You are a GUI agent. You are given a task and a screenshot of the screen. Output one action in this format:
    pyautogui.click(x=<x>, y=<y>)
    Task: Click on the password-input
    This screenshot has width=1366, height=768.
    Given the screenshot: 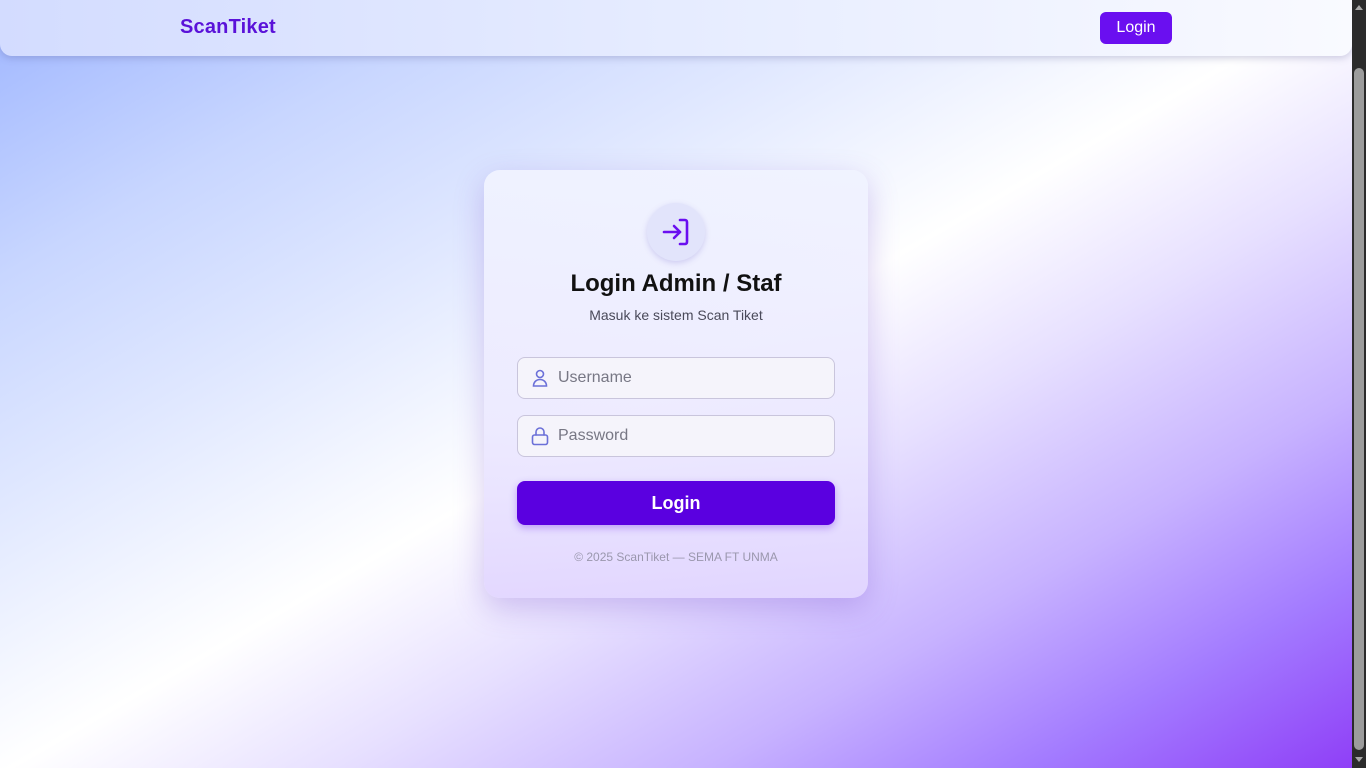 What is the action you would take?
    pyautogui.click(x=692, y=436)
    